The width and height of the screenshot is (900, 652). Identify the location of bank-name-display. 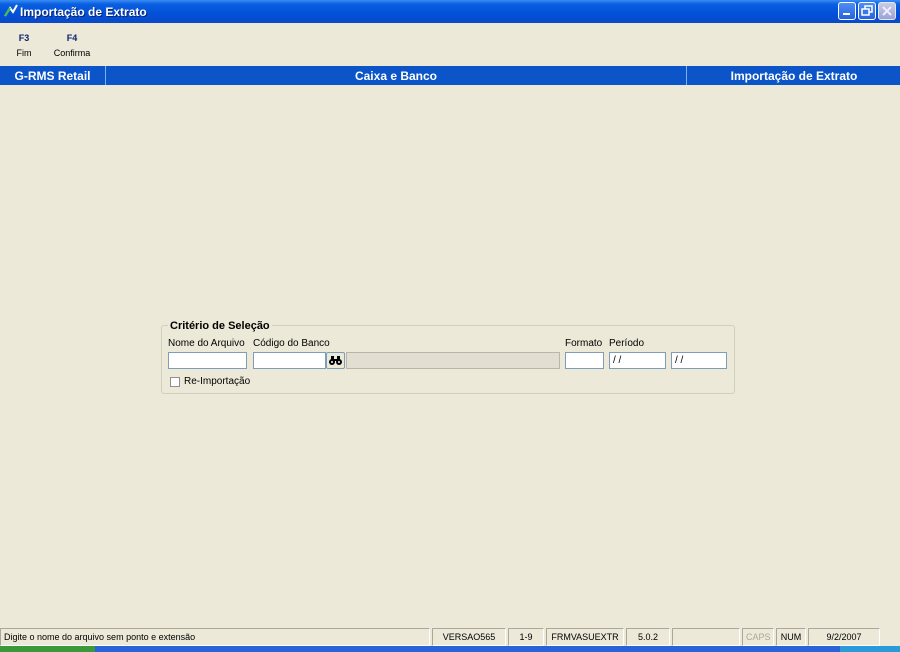
(453, 360).